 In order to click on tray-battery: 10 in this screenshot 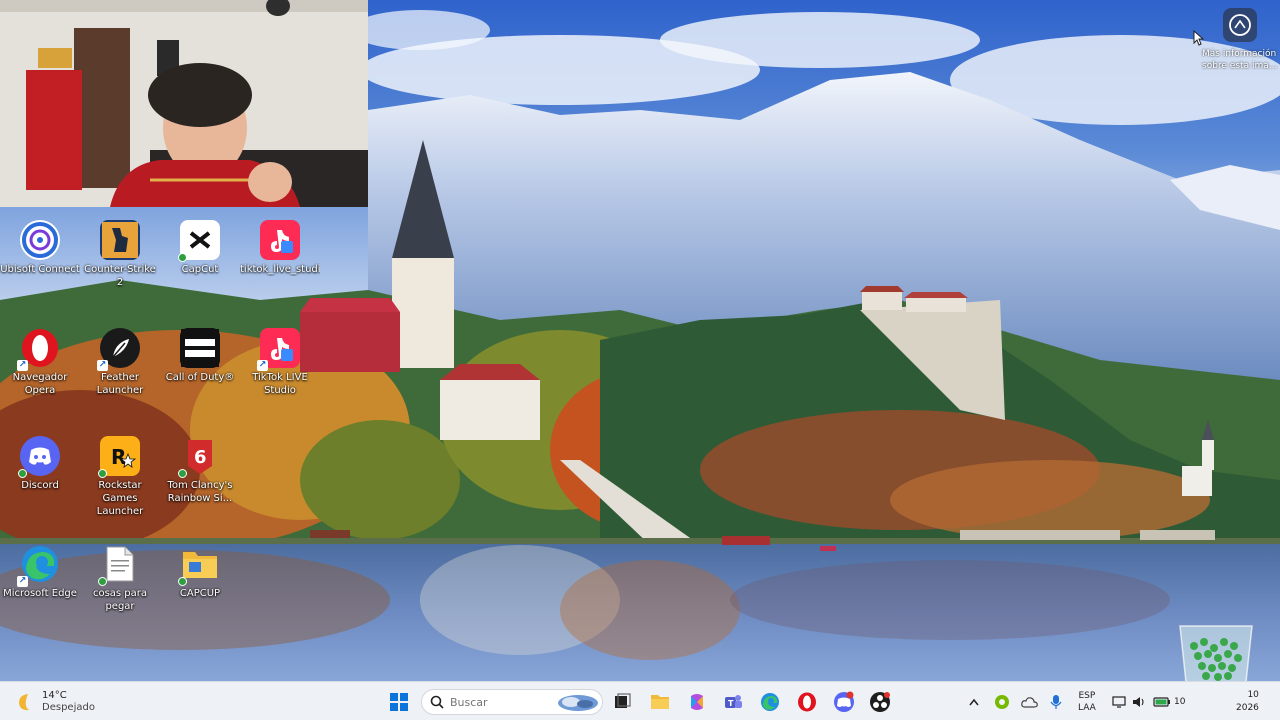, I will do `click(1169, 701)`.